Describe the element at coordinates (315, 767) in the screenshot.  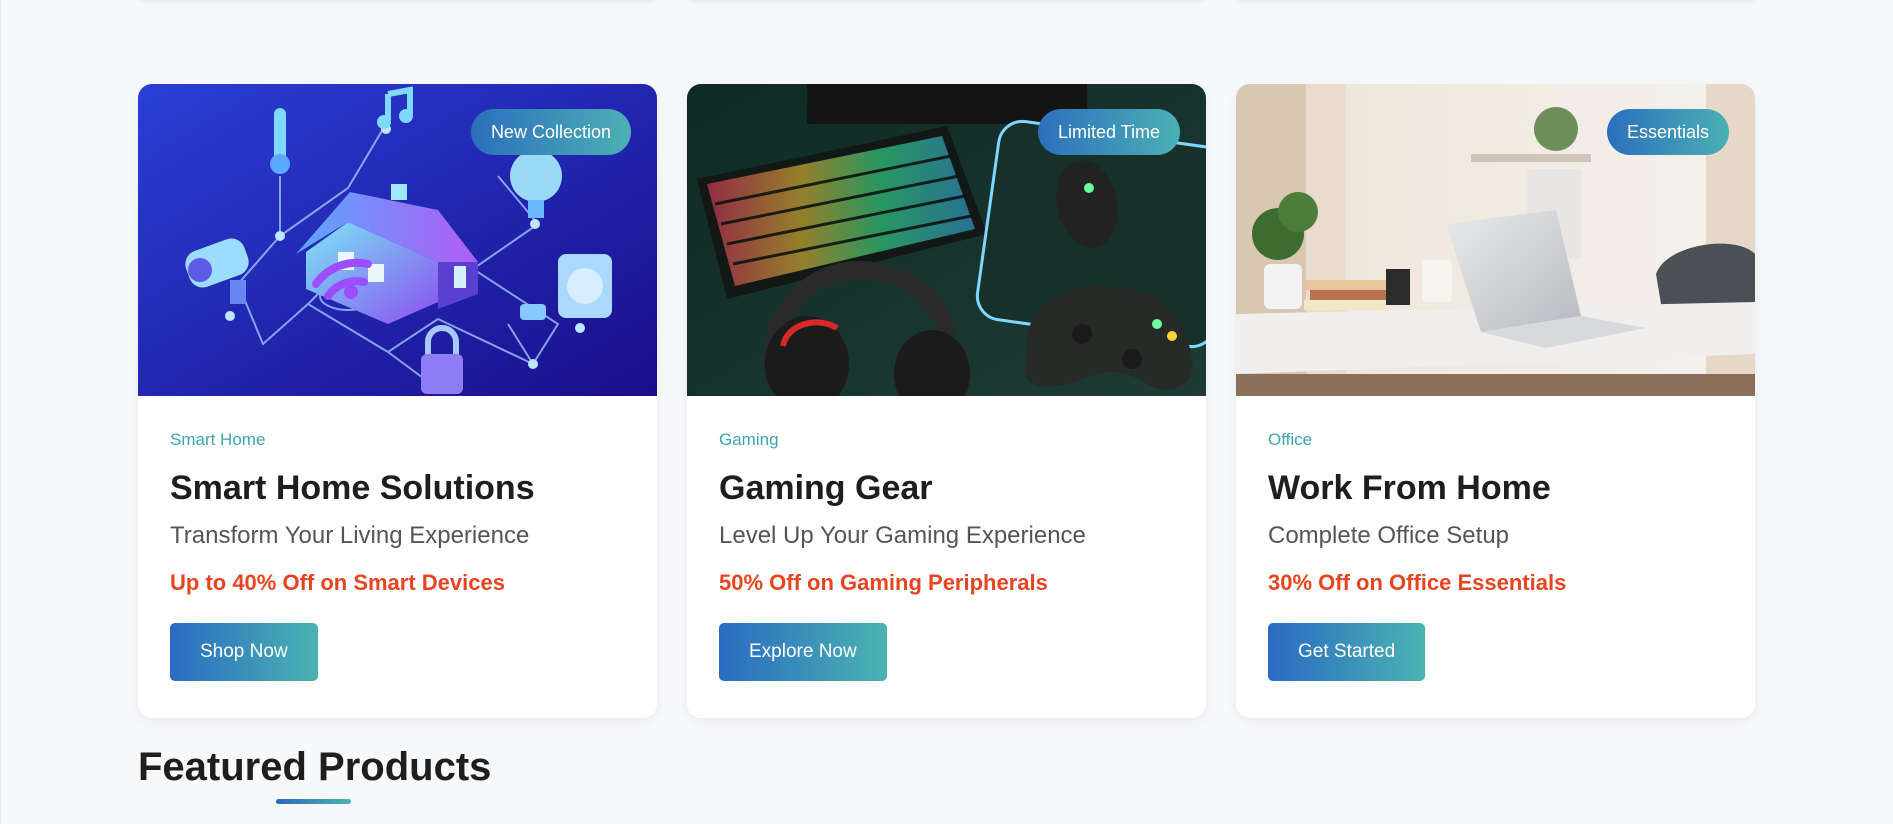
I see `featured-products-heading: Featured Products` at that location.